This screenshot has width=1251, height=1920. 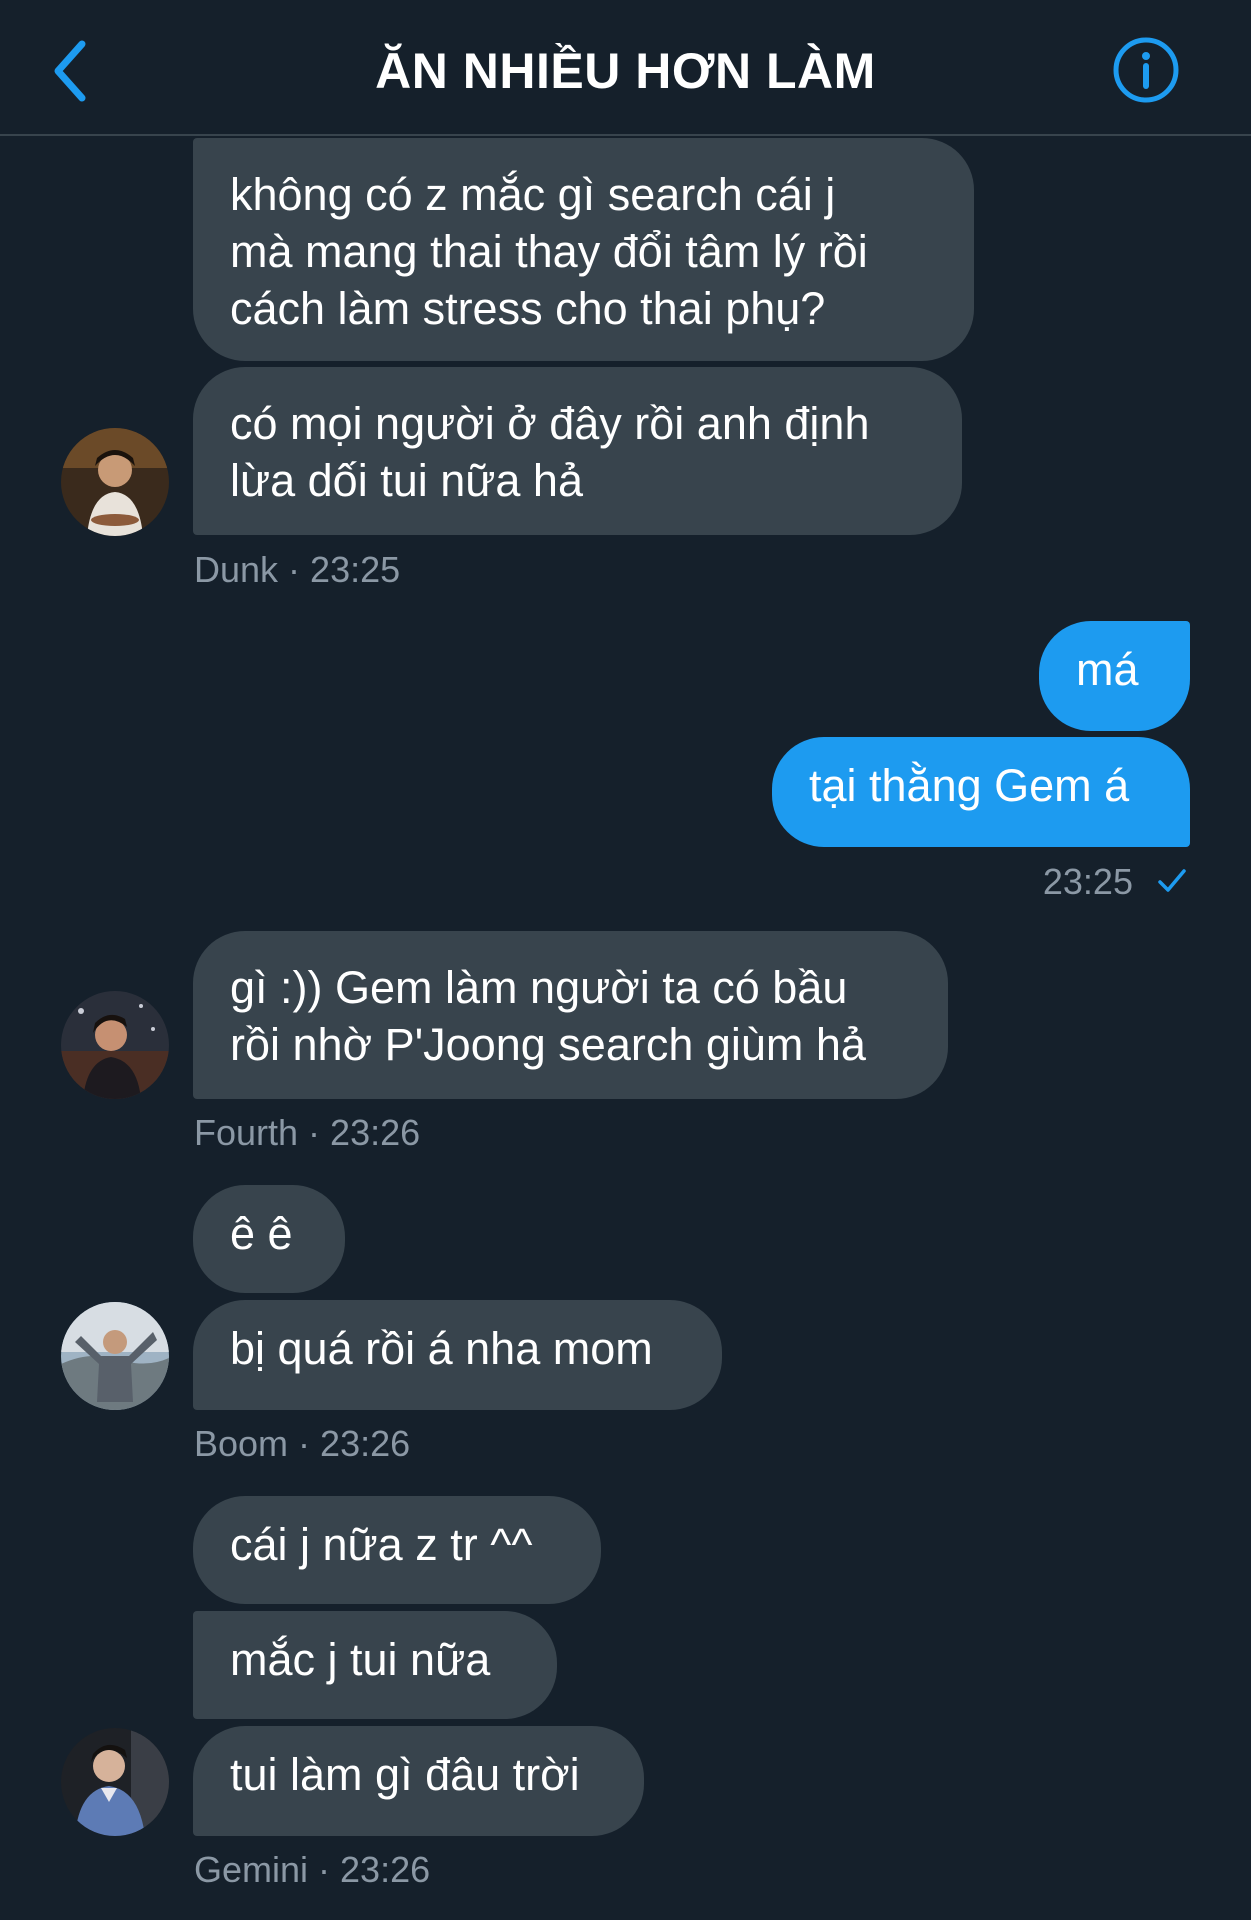 I want to click on message-bubble: tui làm gì đâu trời, so click(x=418, y=1781).